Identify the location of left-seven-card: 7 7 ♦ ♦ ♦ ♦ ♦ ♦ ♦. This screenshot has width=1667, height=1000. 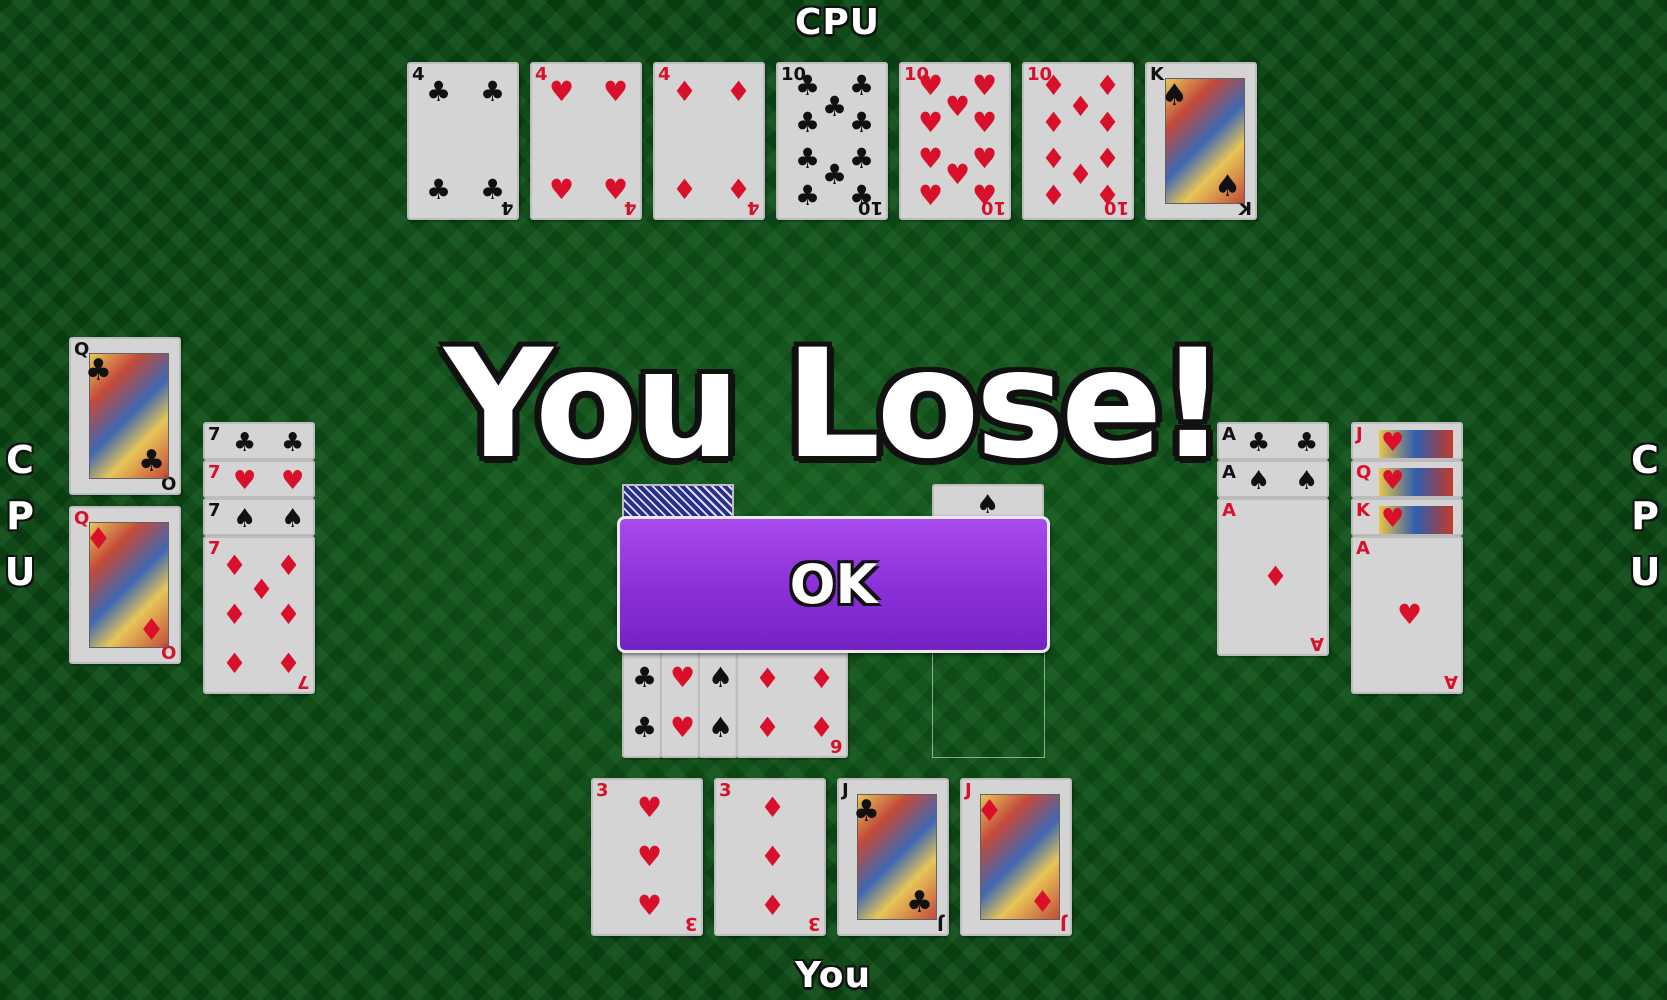
(259, 615).